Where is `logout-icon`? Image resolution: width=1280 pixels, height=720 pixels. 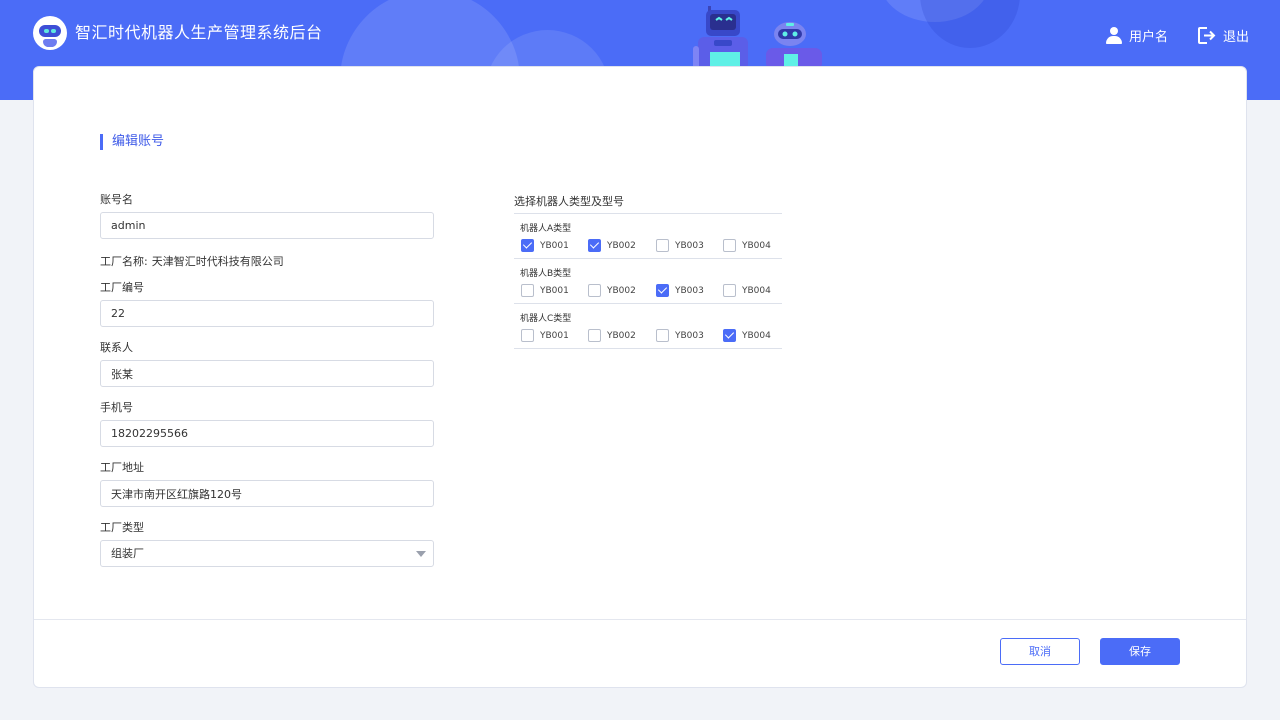
logout-icon is located at coordinates (1207, 35).